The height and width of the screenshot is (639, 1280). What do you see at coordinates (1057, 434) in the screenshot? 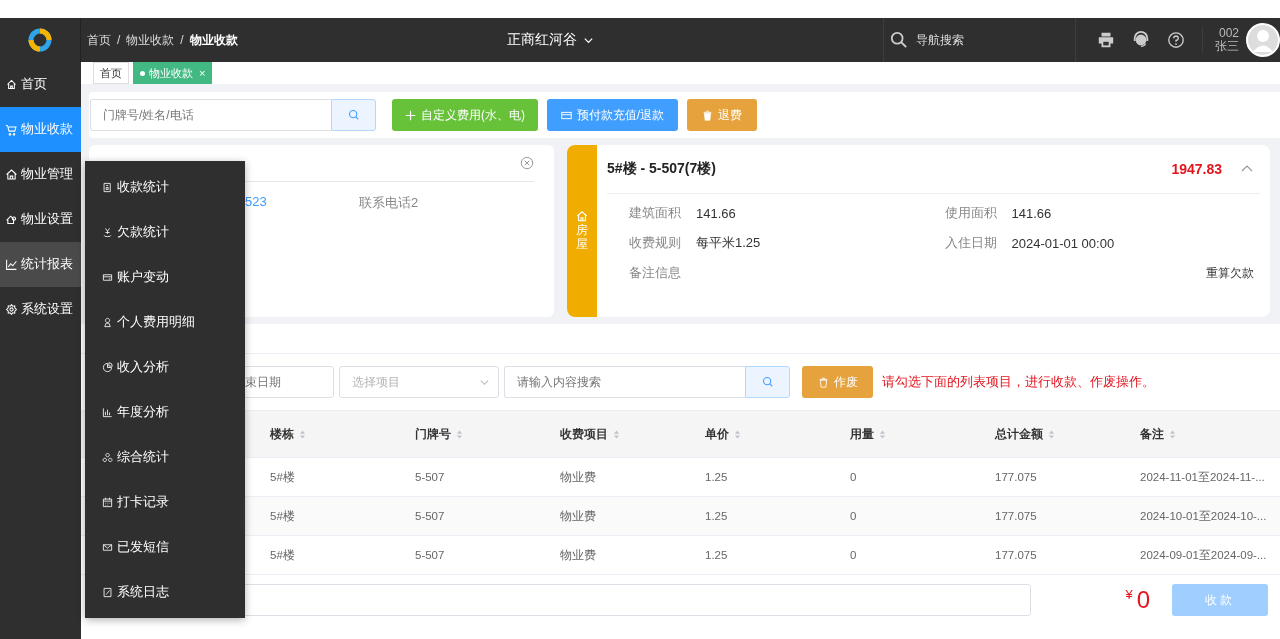
I see `column-header: 总计金额` at bounding box center [1057, 434].